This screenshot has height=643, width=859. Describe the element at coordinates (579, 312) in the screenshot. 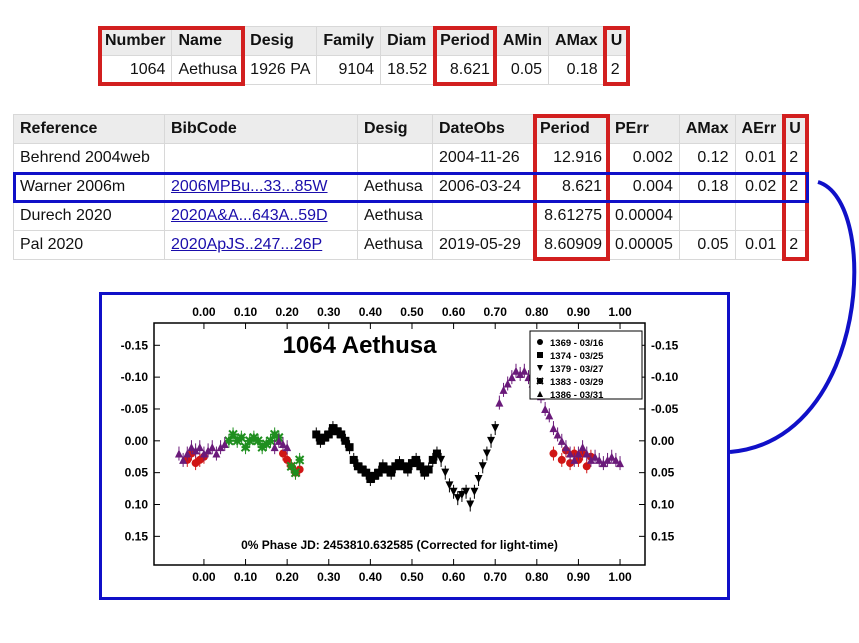

I see `x-tick-label-top: 0.90` at that location.